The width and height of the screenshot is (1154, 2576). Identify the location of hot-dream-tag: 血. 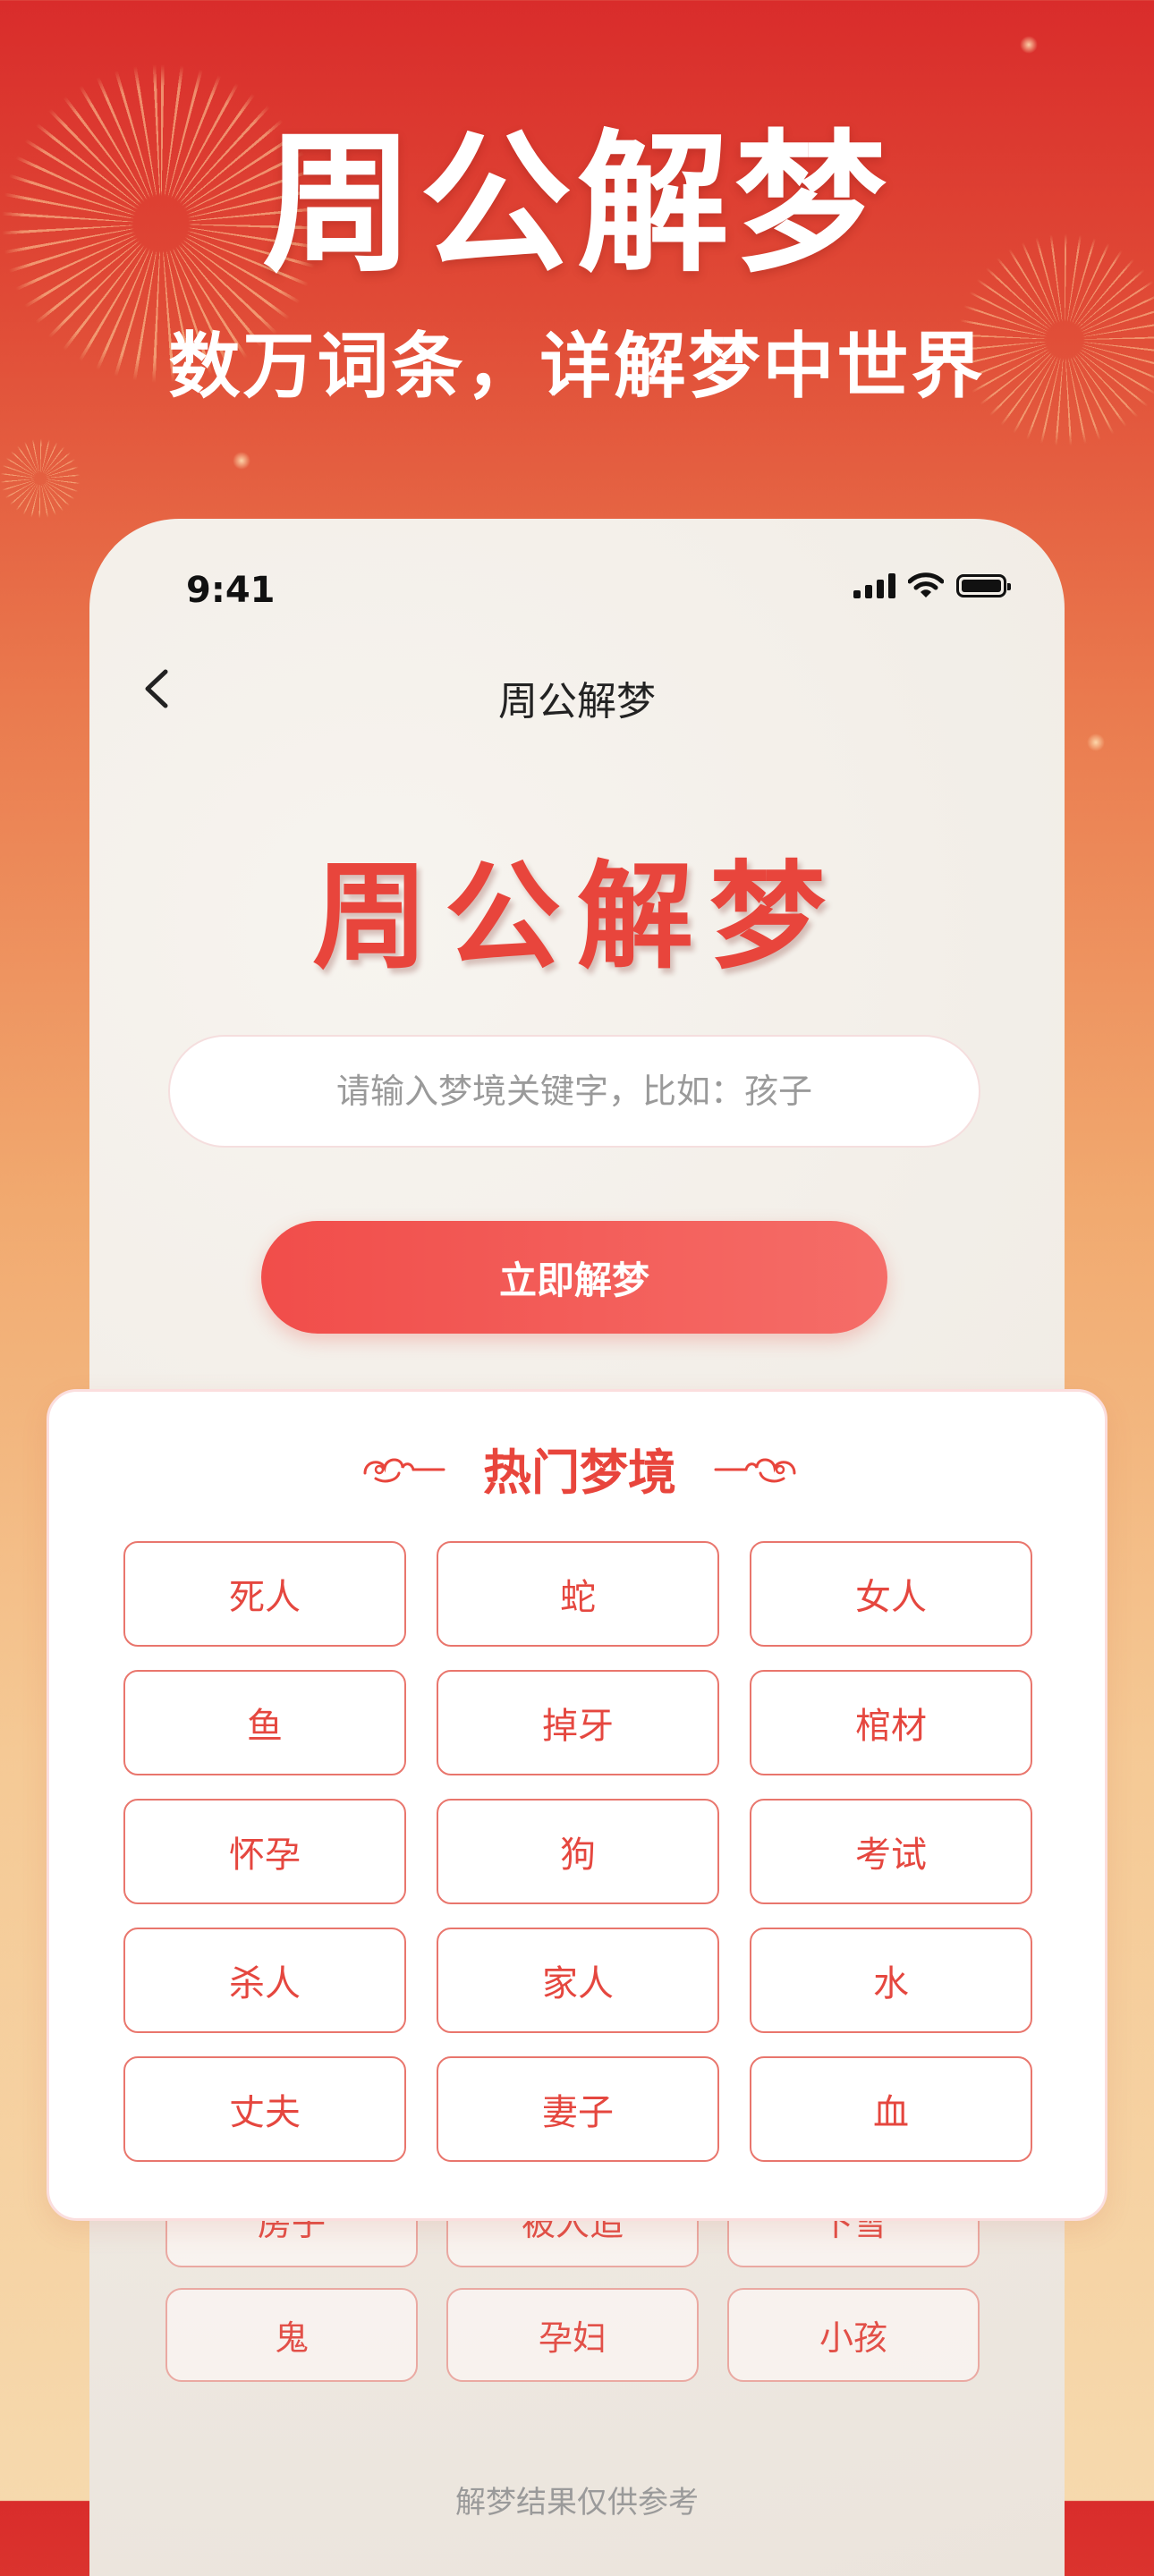
(891, 2109).